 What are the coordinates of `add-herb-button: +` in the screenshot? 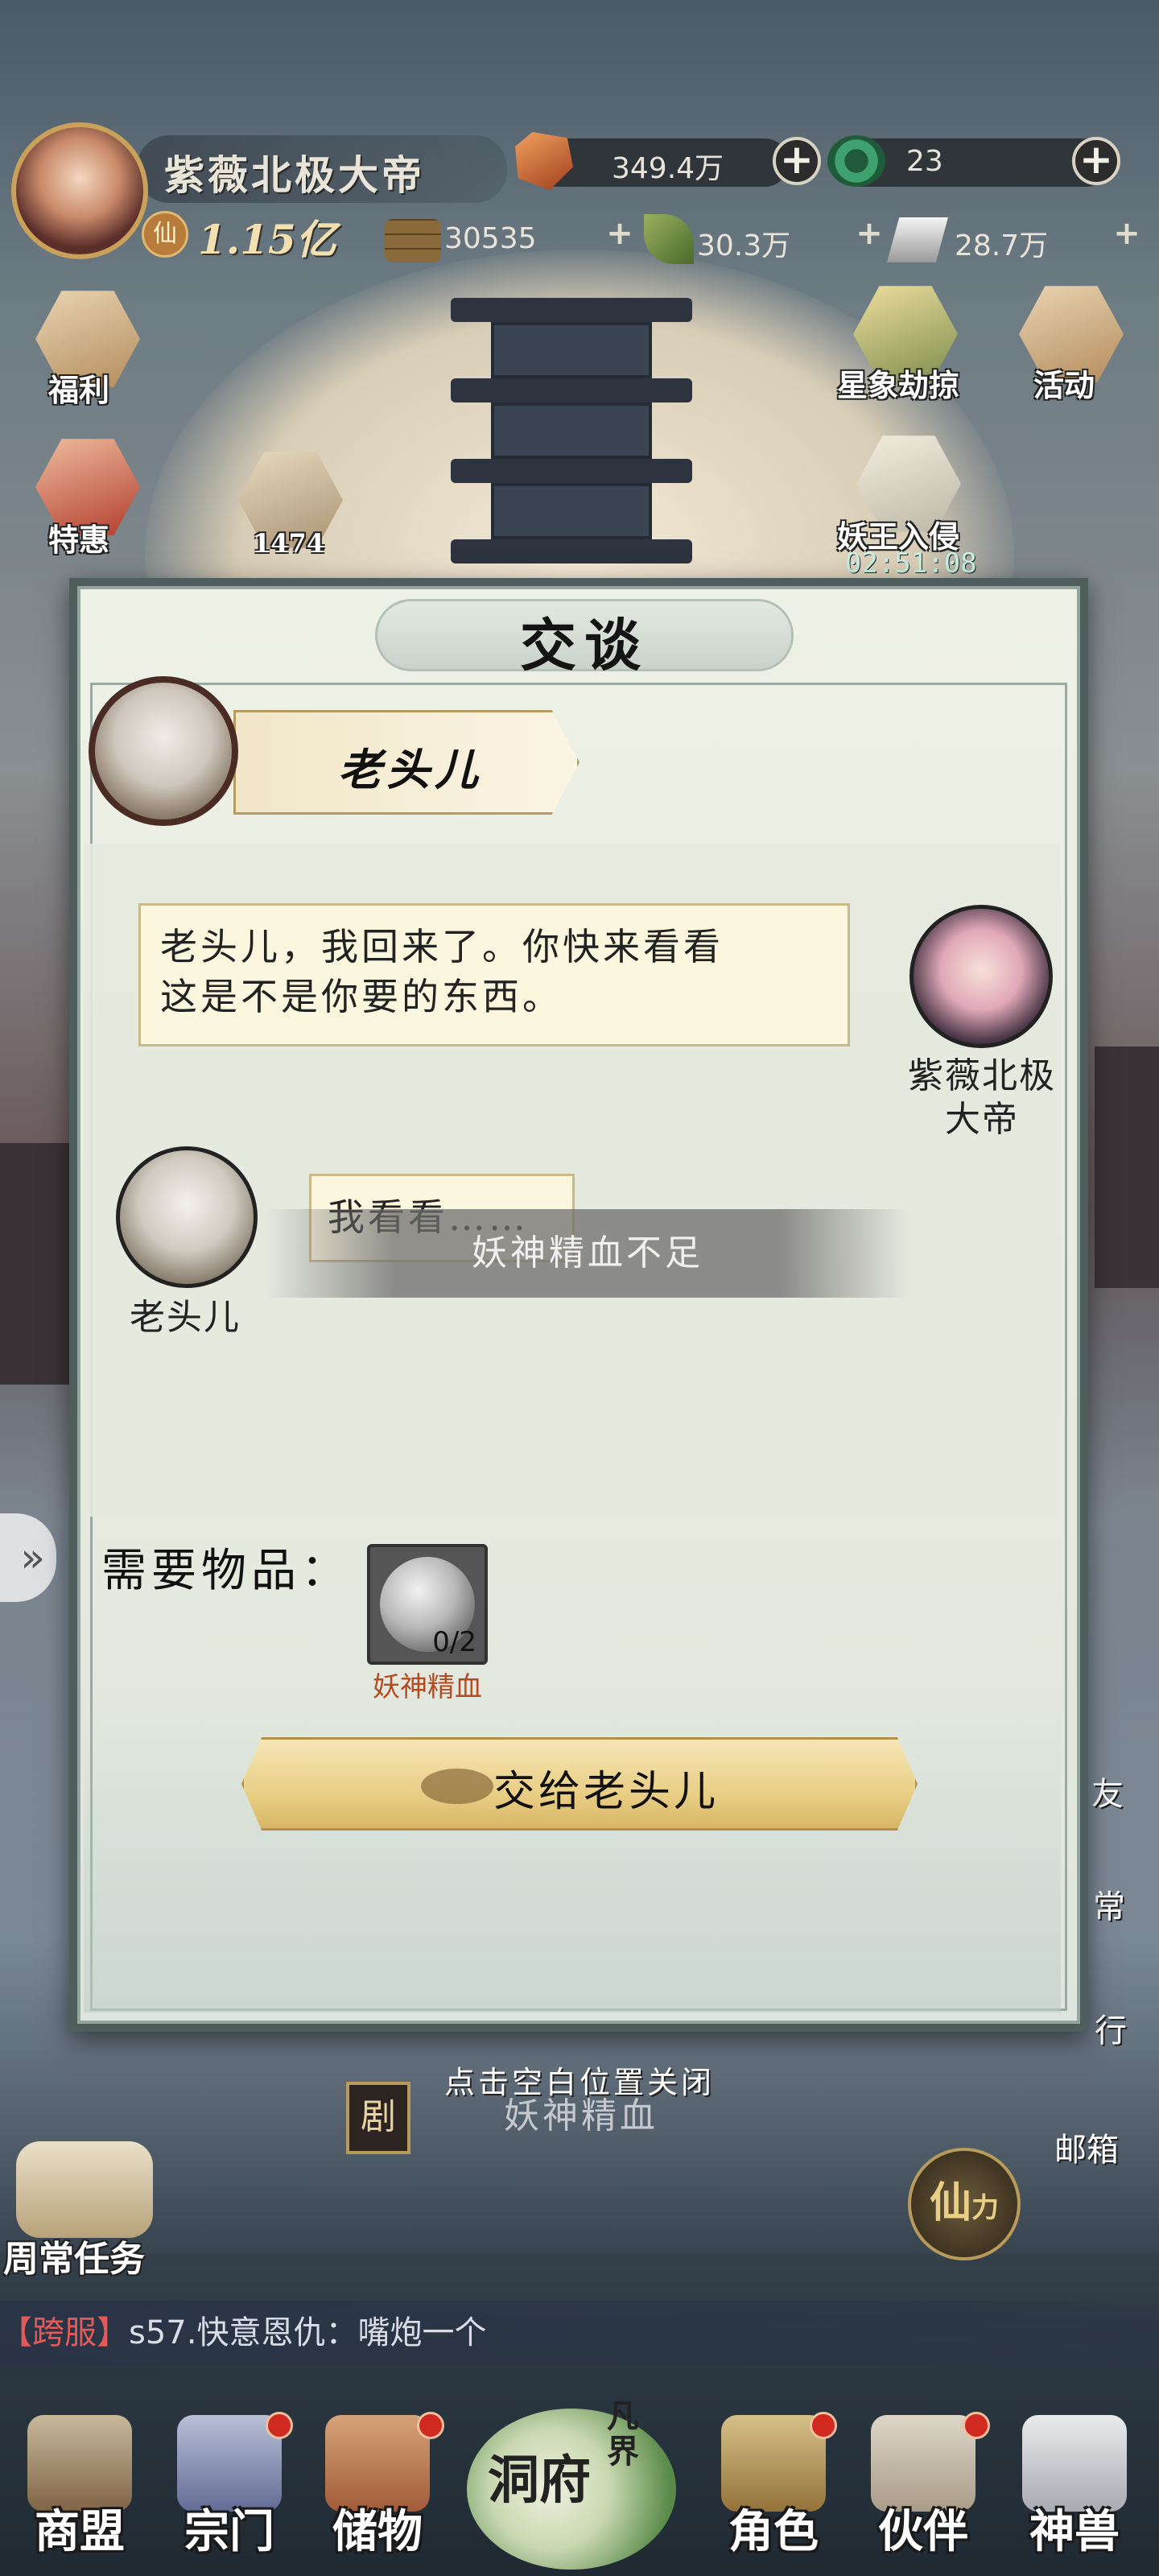 It's located at (869, 237).